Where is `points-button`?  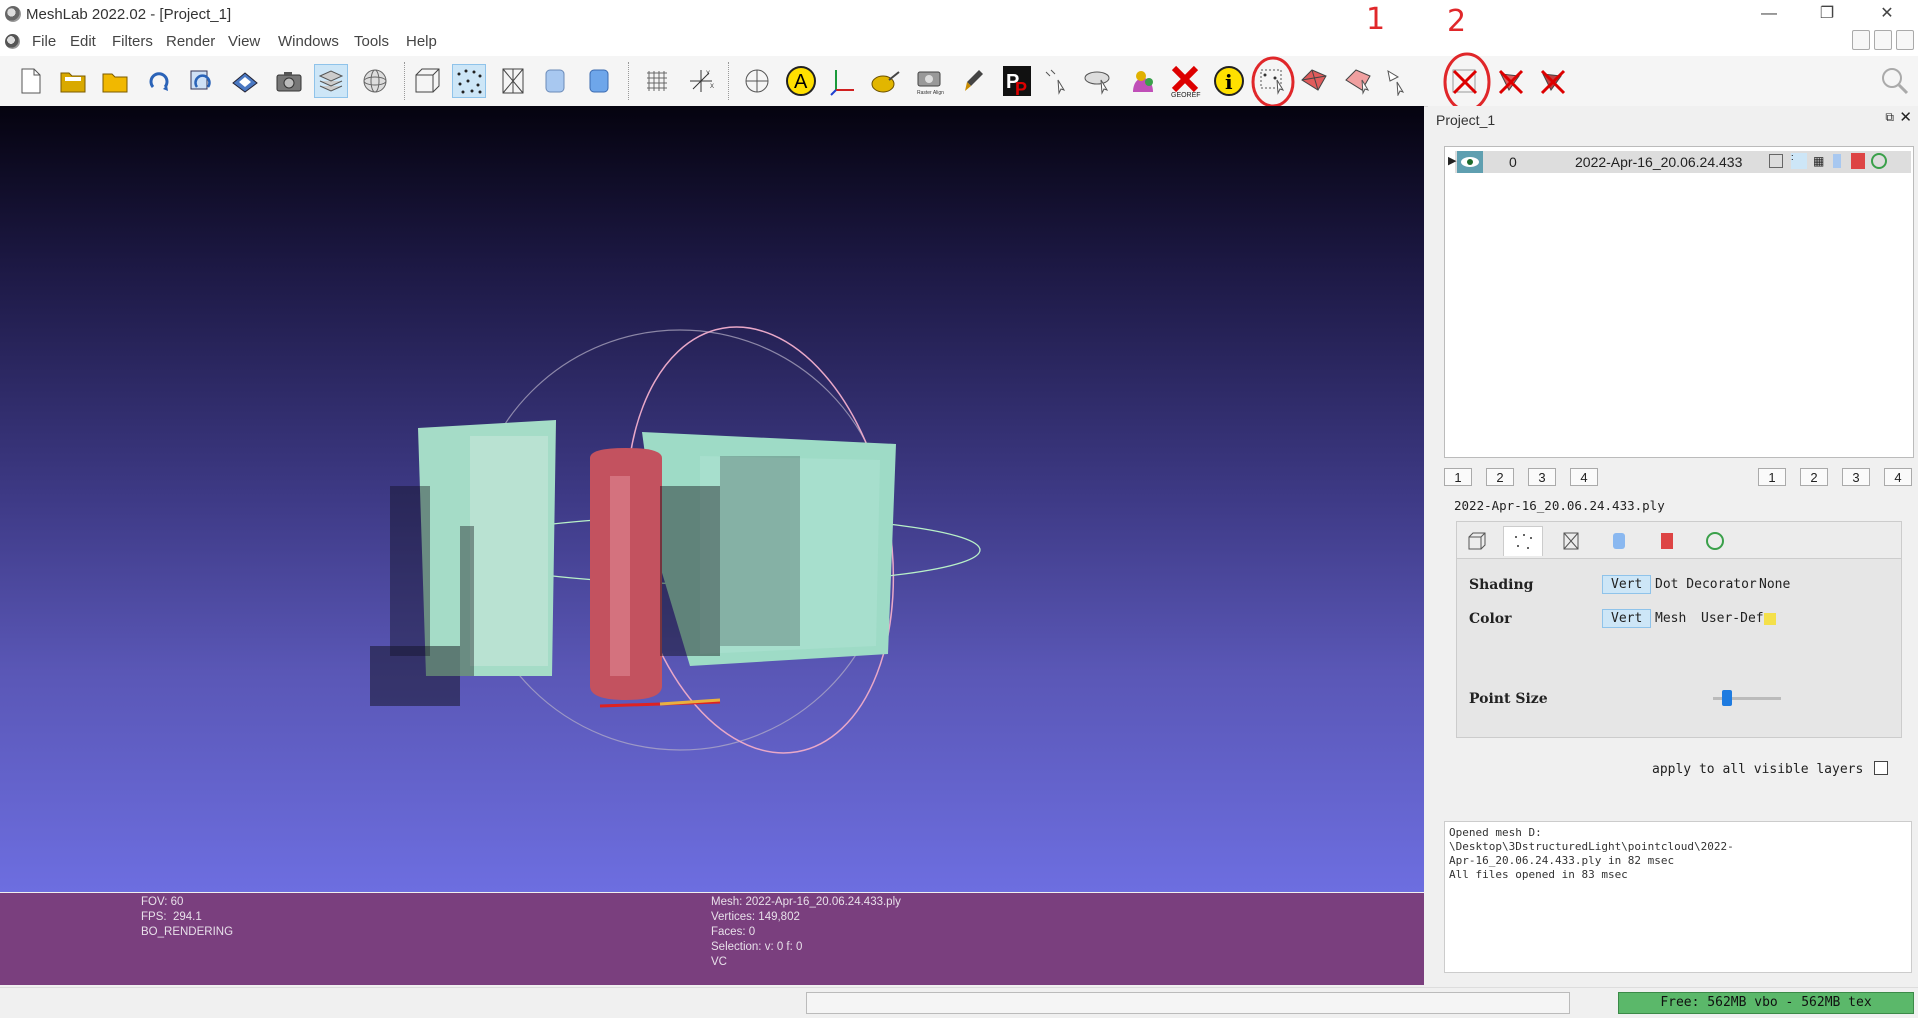 points-button is located at coordinates (469, 81).